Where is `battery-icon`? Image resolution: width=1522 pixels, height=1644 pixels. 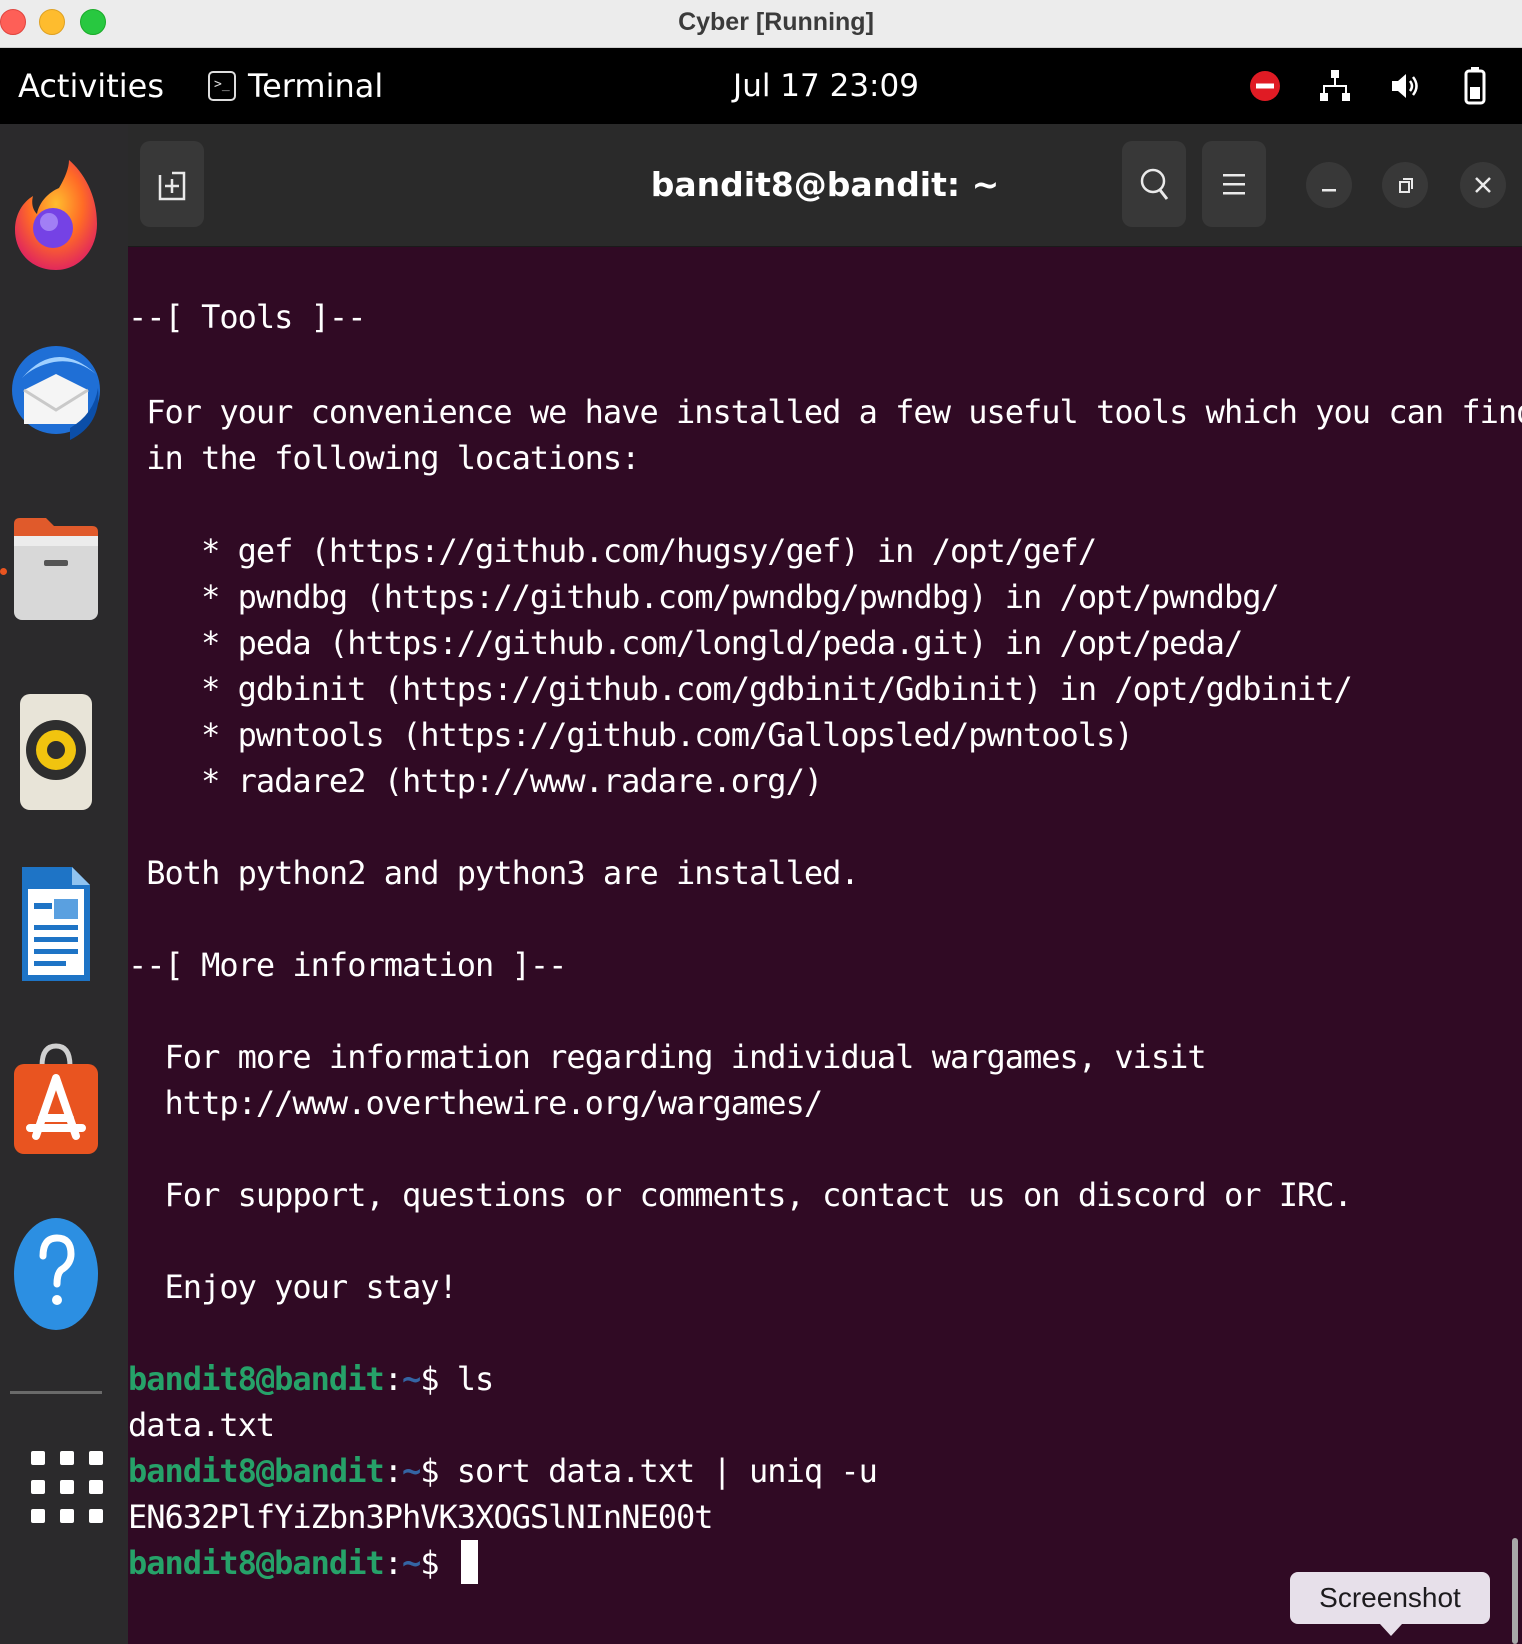
battery-icon is located at coordinates (1475, 86).